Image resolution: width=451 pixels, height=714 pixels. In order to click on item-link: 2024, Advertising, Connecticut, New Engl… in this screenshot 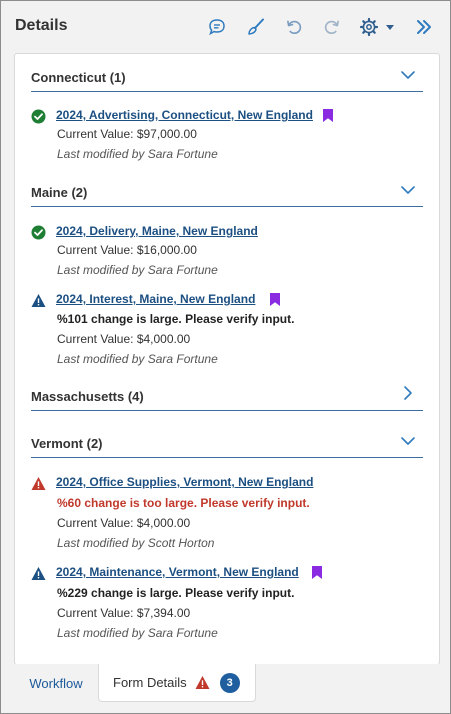, I will do `click(184, 115)`.